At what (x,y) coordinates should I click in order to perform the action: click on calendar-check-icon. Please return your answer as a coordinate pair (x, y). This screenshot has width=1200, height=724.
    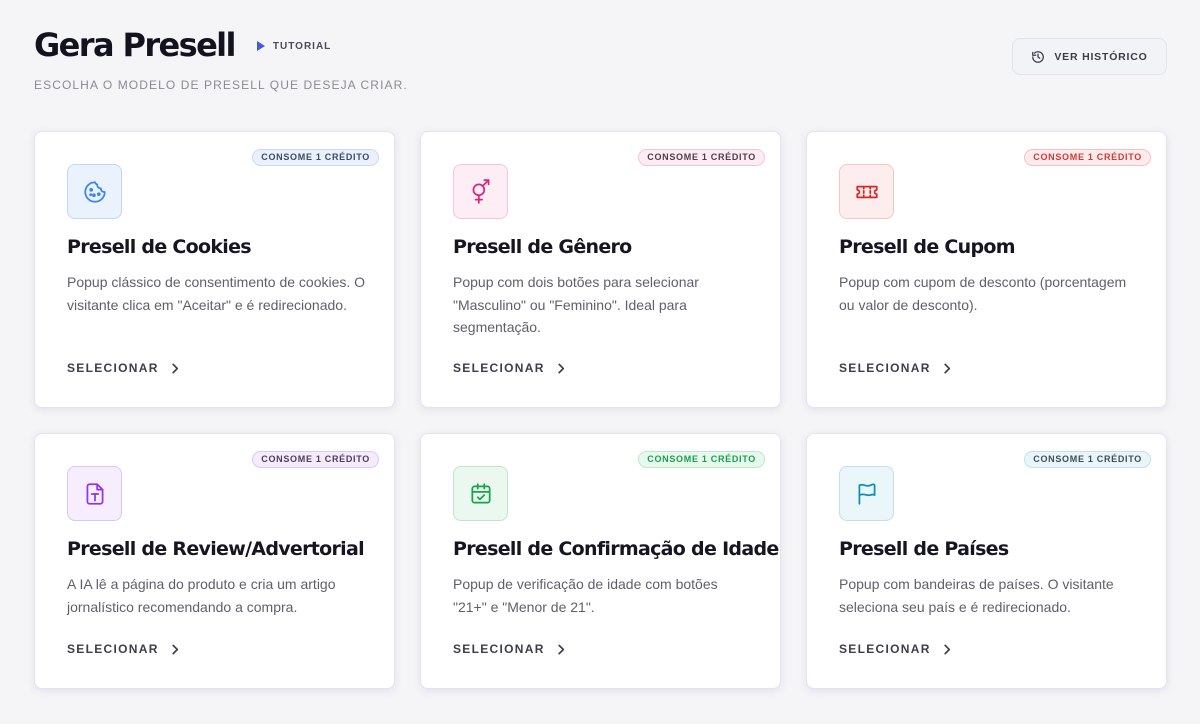
    Looking at the image, I should click on (480, 493).